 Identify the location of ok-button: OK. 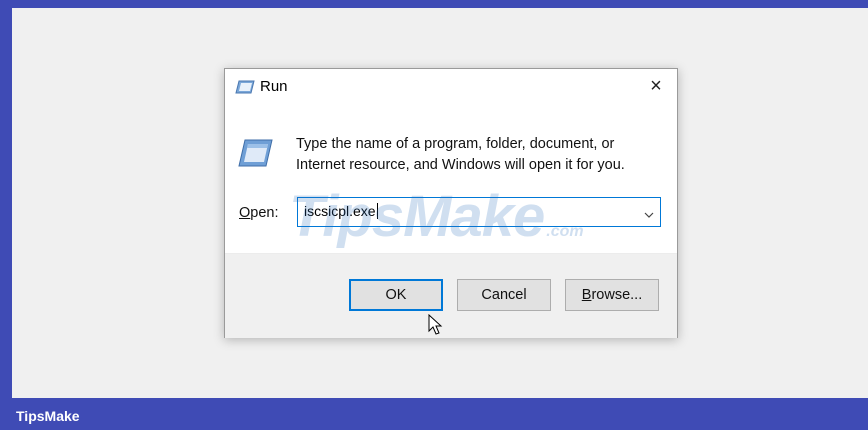
(396, 295).